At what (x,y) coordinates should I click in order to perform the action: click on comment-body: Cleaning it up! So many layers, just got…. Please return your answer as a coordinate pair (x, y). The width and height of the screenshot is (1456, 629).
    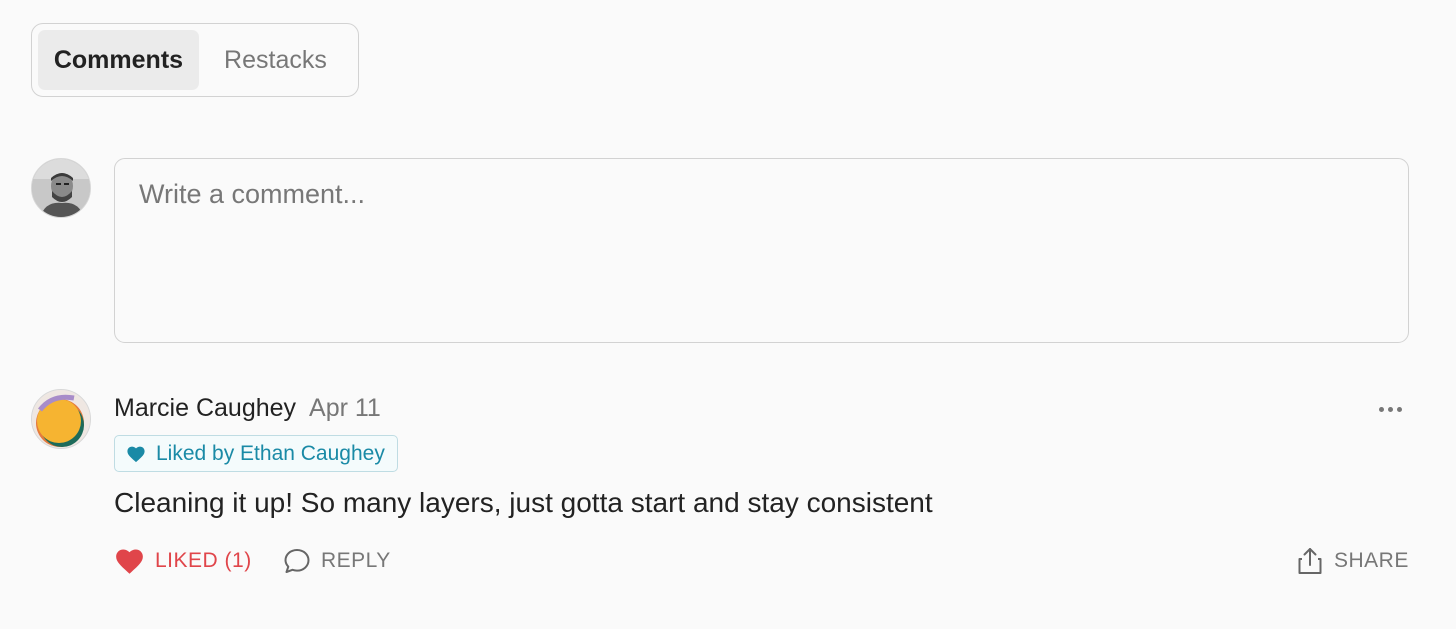
    Looking at the image, I should click on (523, 502).